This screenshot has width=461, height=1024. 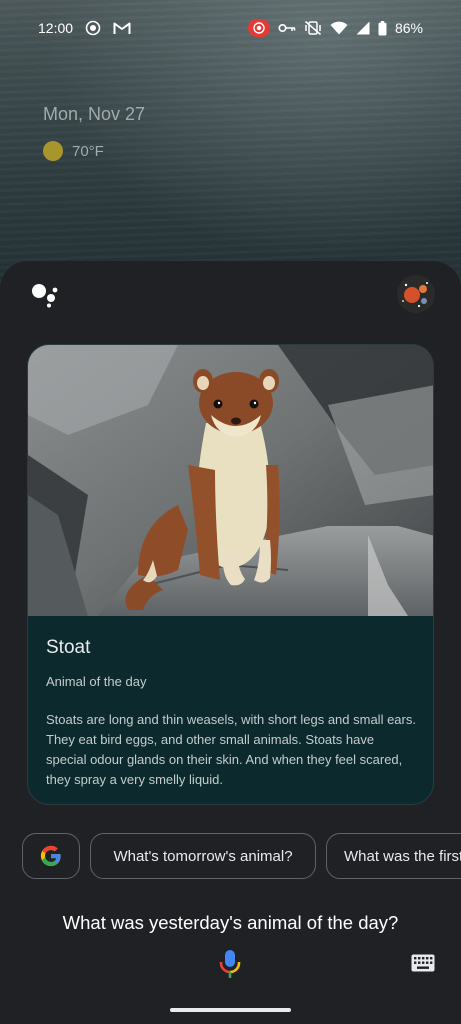 I want to click on screen-record-icon, so click(x=93, y=28).